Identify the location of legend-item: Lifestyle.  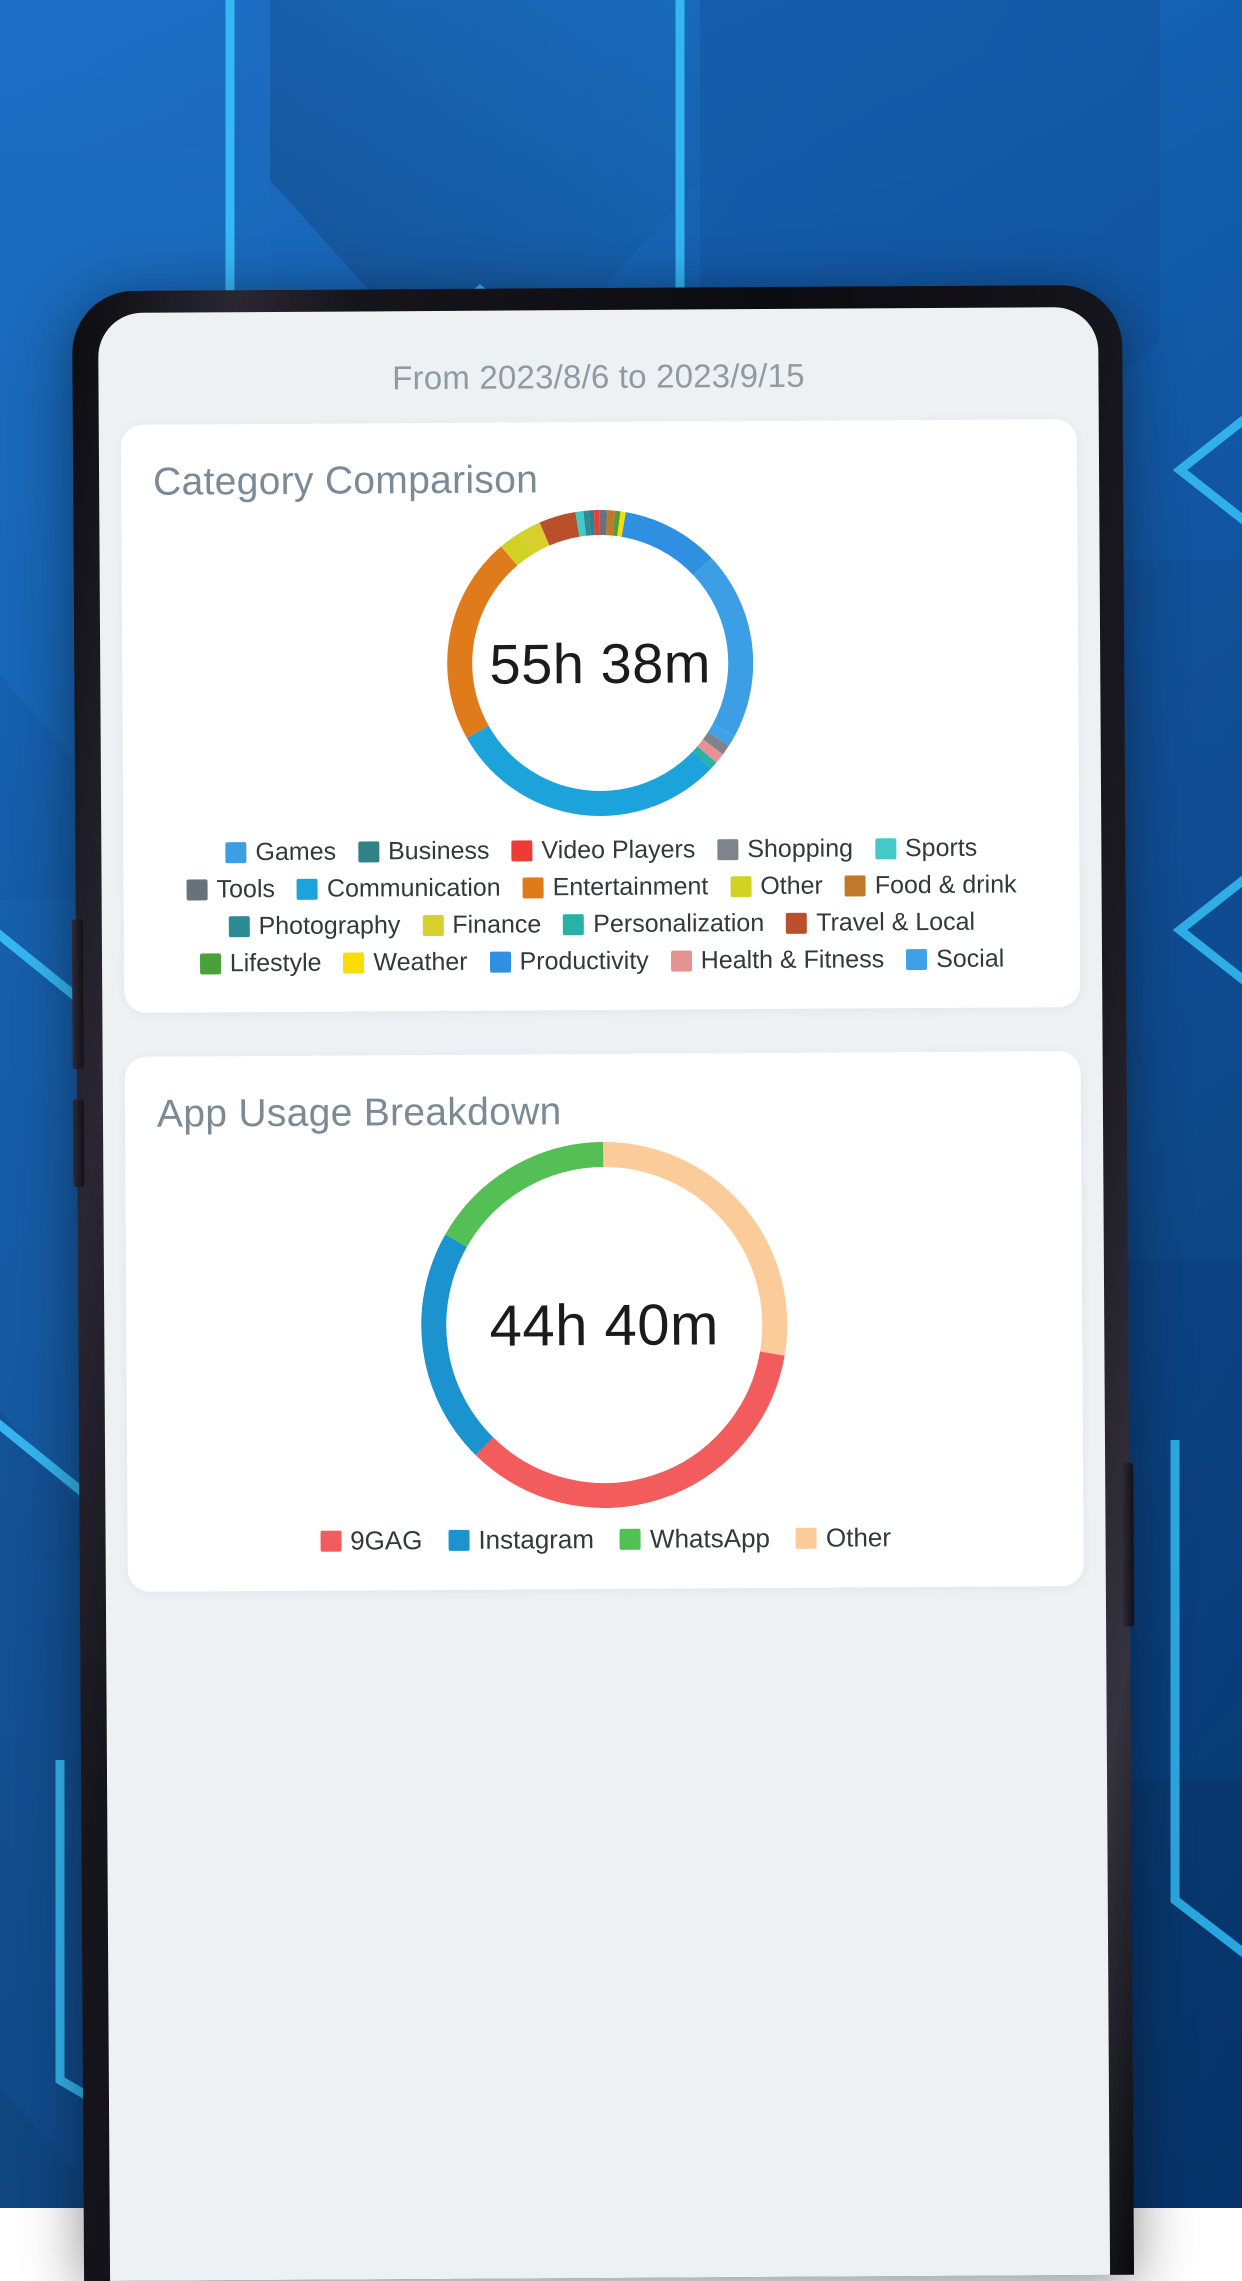
(261, 964).